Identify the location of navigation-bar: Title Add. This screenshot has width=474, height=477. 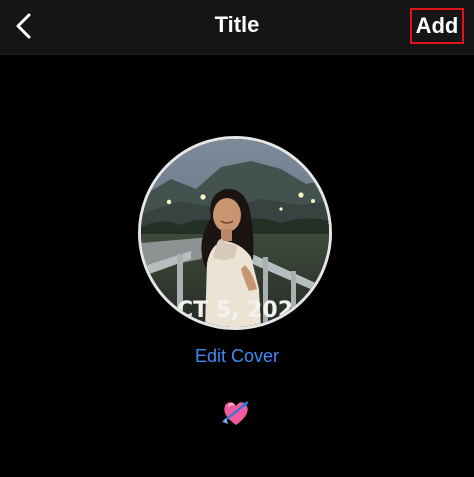
(237, 27).